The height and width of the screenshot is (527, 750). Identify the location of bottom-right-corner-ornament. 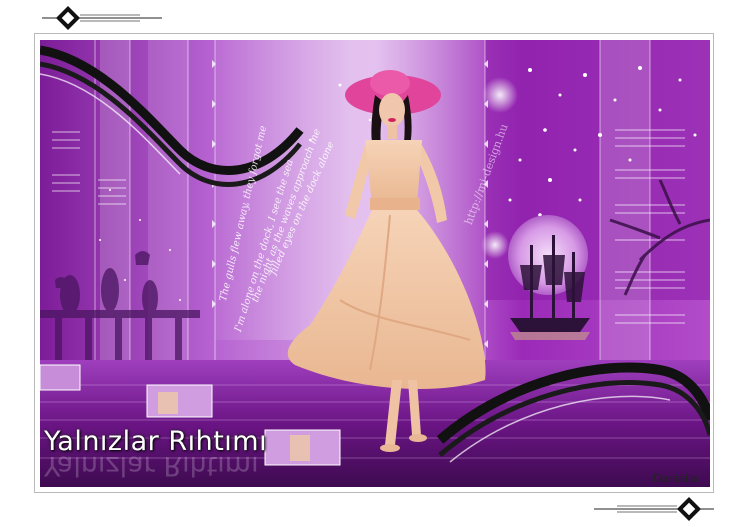
(654, 509).